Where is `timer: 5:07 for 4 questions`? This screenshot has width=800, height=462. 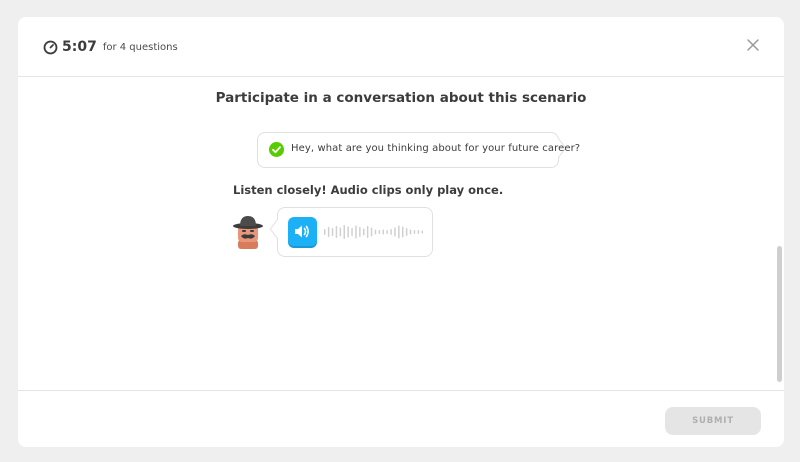 timer: 5:07 for 4 questions is located at coordinates (110, 47).